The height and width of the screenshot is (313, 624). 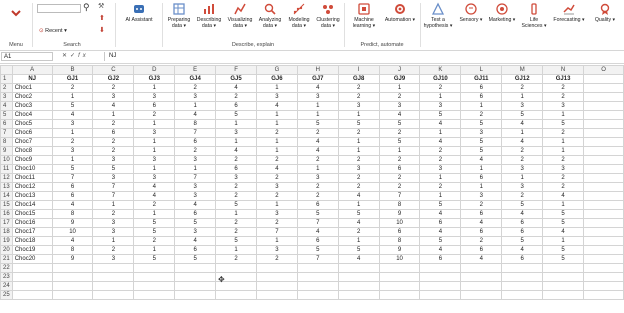 I want to click on table-cell: Choc6, so click(x=32, y=133).